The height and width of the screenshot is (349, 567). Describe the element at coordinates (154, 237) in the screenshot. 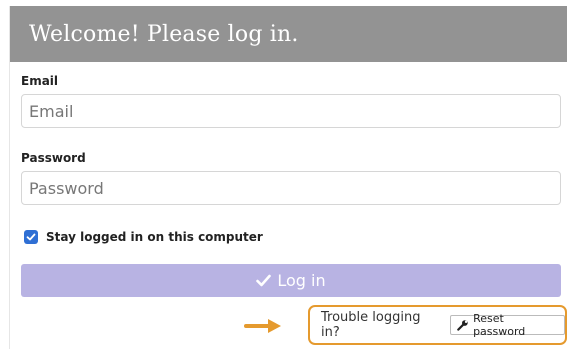

I see `remember-label: Stay logged in on this computer` at that location.